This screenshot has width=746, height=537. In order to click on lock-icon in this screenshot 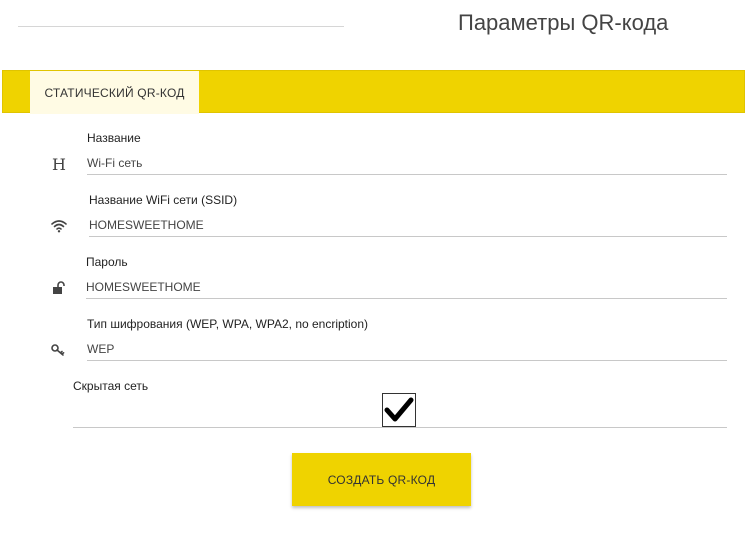, I will do `click(59, 288)`.